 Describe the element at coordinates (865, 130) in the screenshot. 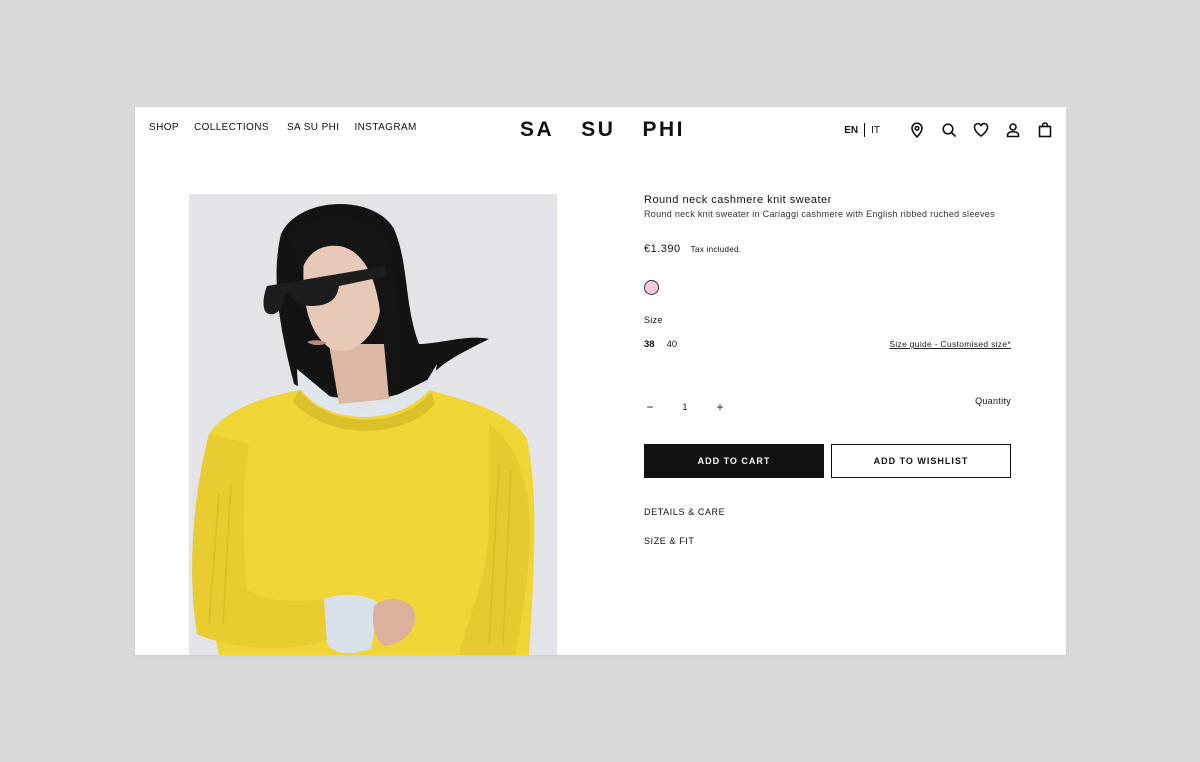

I see `lang-divider` at that location.